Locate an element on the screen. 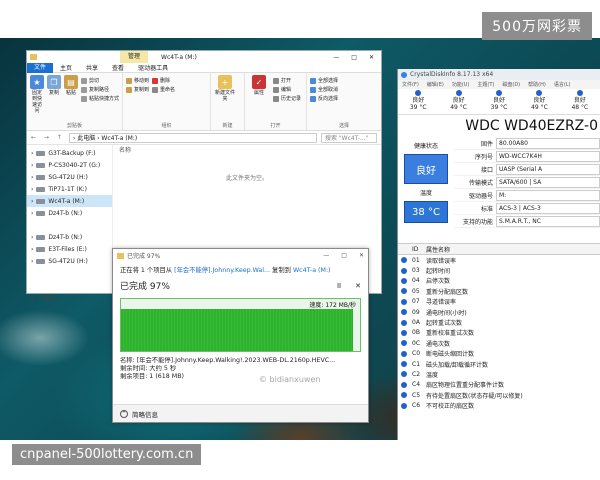  paste-shortcut-button: 粘贴快捷方式 is located at coordinates (100, 98).